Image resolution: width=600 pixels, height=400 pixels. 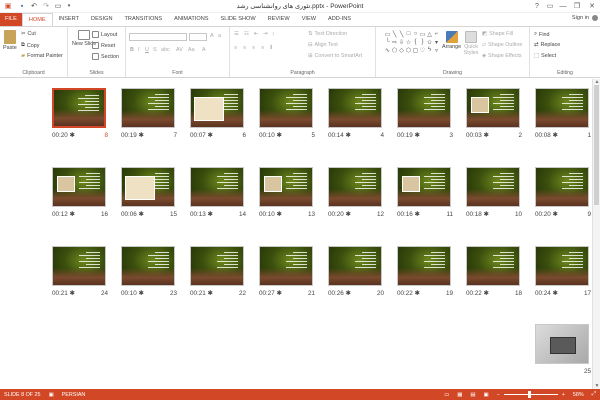 I want to click on zoom-level: 58%, so click(x=578, y=395).